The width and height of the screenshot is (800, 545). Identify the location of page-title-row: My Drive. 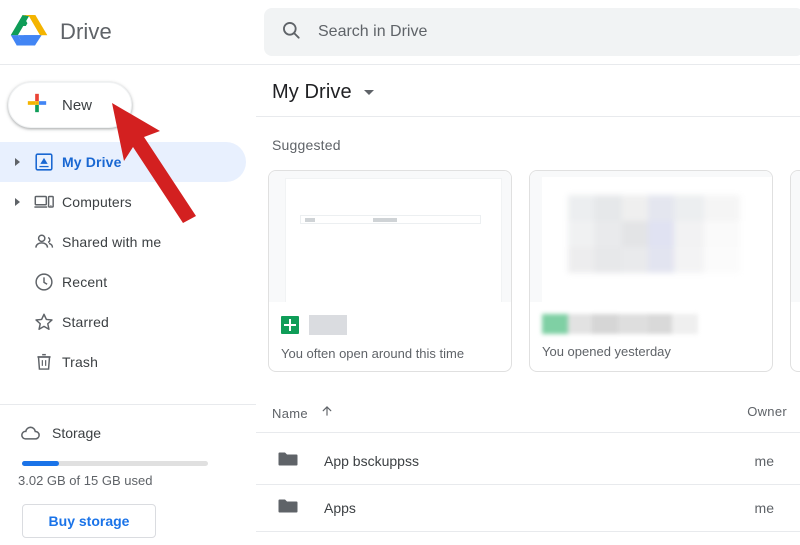
(323, 92).